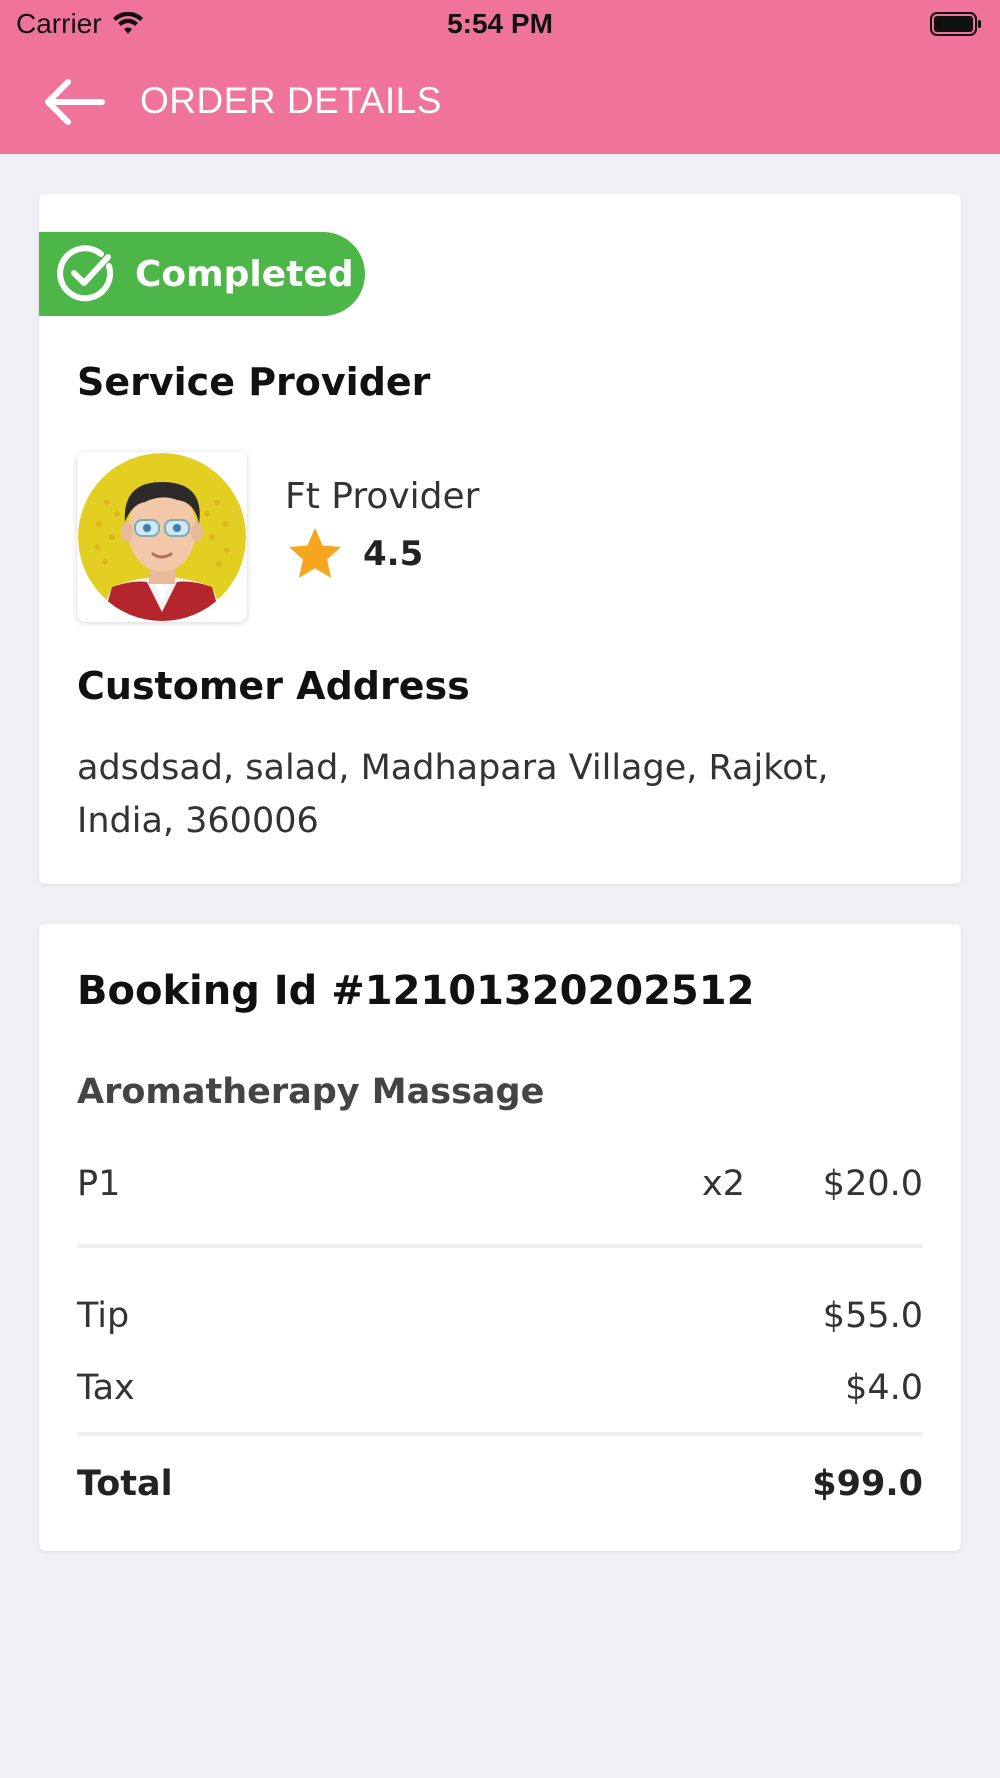  What do you see at coordinates (723, 1184) in the screenshot?
I see `item-quantity: x2` at bounding box center [723, 1184].